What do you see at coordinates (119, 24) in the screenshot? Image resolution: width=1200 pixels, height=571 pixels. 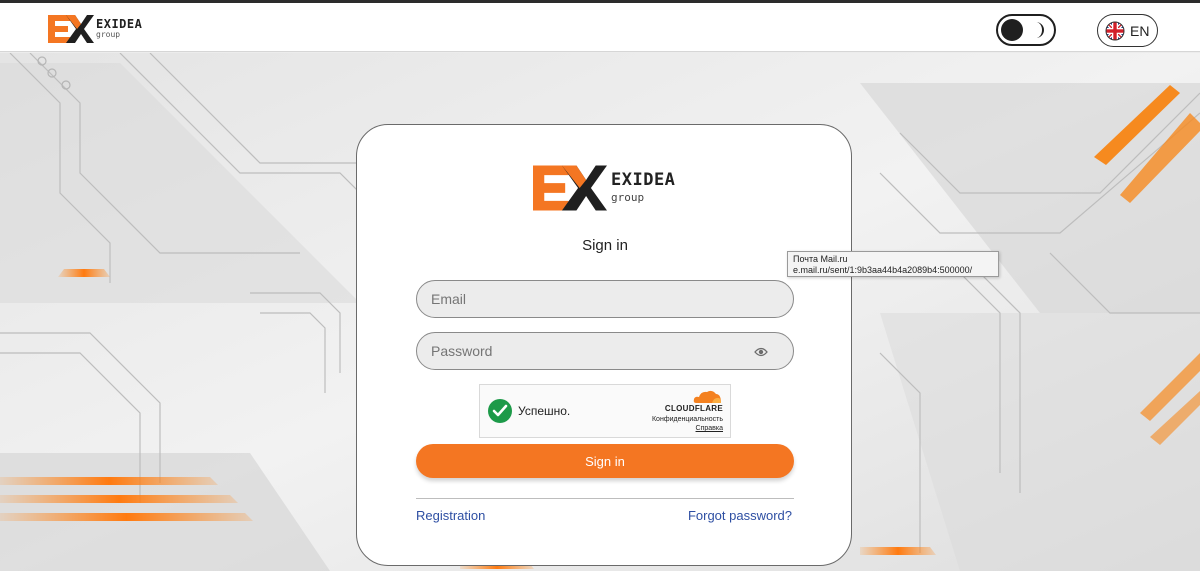 I see `header-brand-name: EXIDEA` at bounding box center [119, 24].